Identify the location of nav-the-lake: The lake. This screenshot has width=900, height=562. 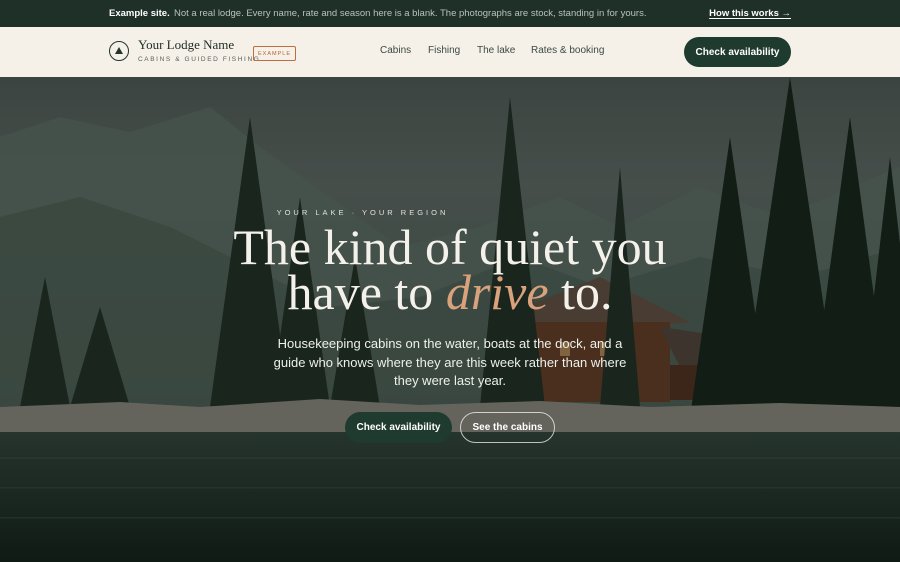
(496, 50).